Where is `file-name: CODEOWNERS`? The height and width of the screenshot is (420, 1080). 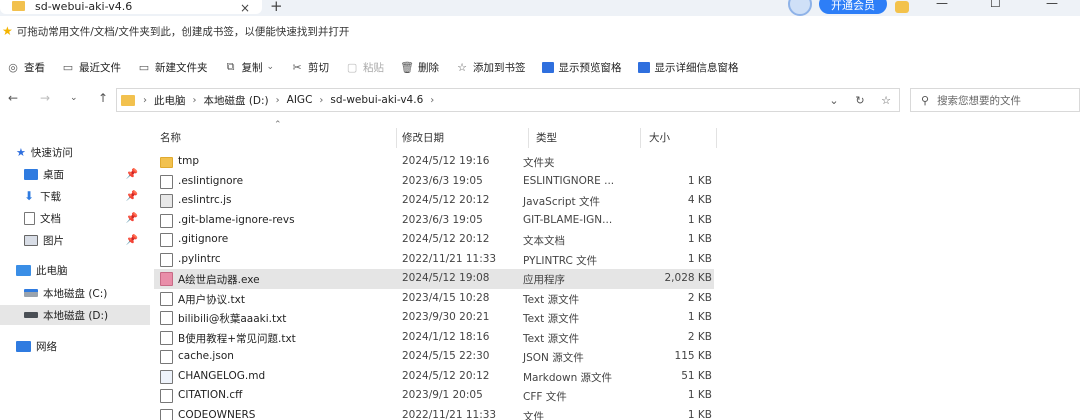
file-name: CODEOWNERS is located at coordinates (217, 414).